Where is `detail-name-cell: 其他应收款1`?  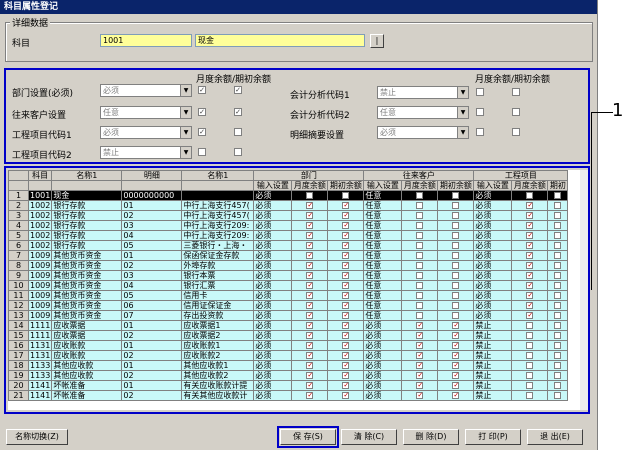 detail-name-cell: 其他应收款1 is located at coordinates (218, 365).